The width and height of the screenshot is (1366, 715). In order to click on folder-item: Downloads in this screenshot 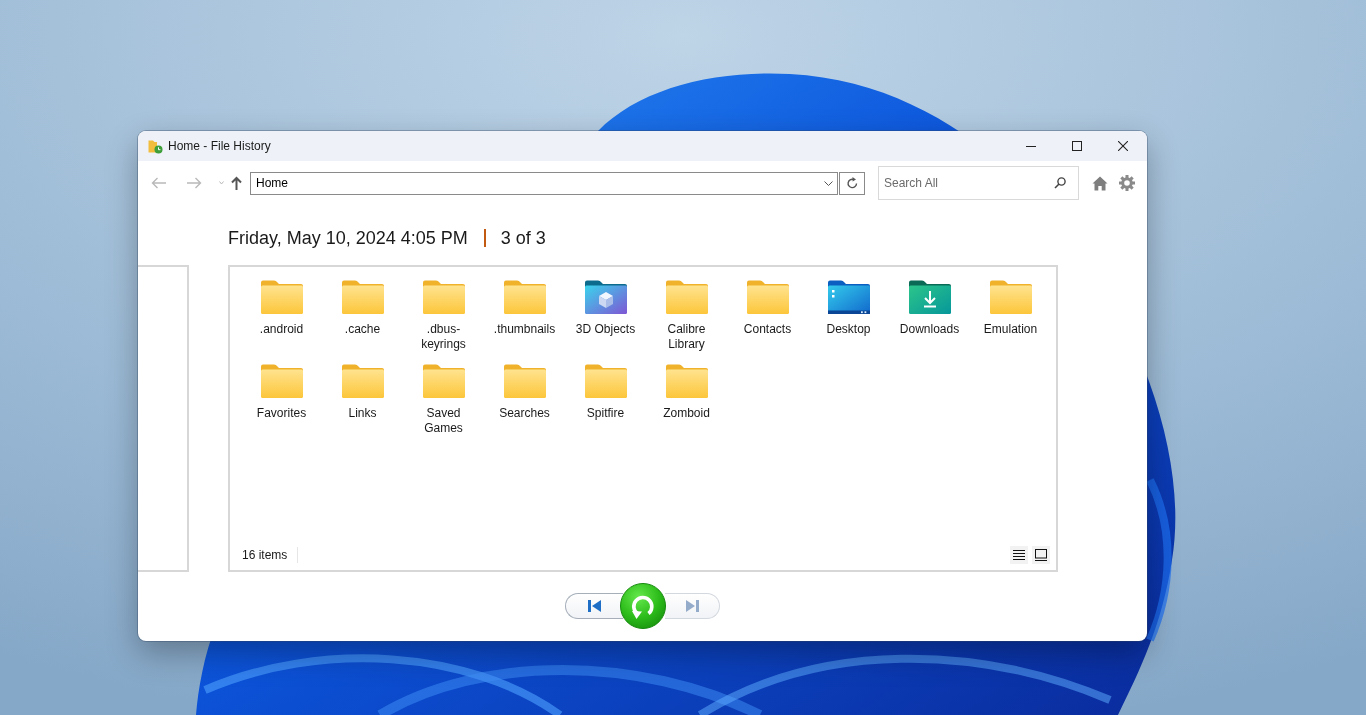, I will do `click(929, 322)`.